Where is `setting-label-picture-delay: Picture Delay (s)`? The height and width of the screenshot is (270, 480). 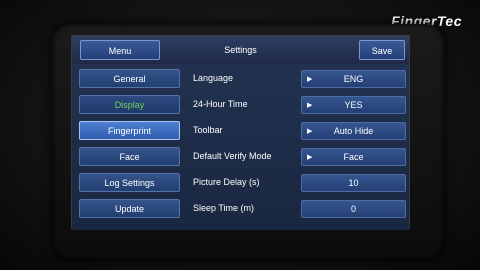
setting-label-picture-delay: Picture Delay (s) is located at coordinates (226, 182).